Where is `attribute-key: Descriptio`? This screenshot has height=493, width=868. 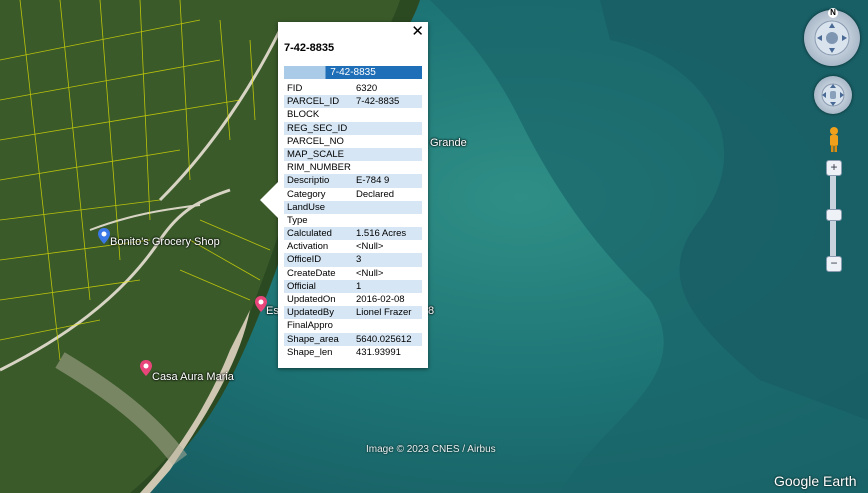 attribute-key: Descriptio is located at coordinates (308, 181).